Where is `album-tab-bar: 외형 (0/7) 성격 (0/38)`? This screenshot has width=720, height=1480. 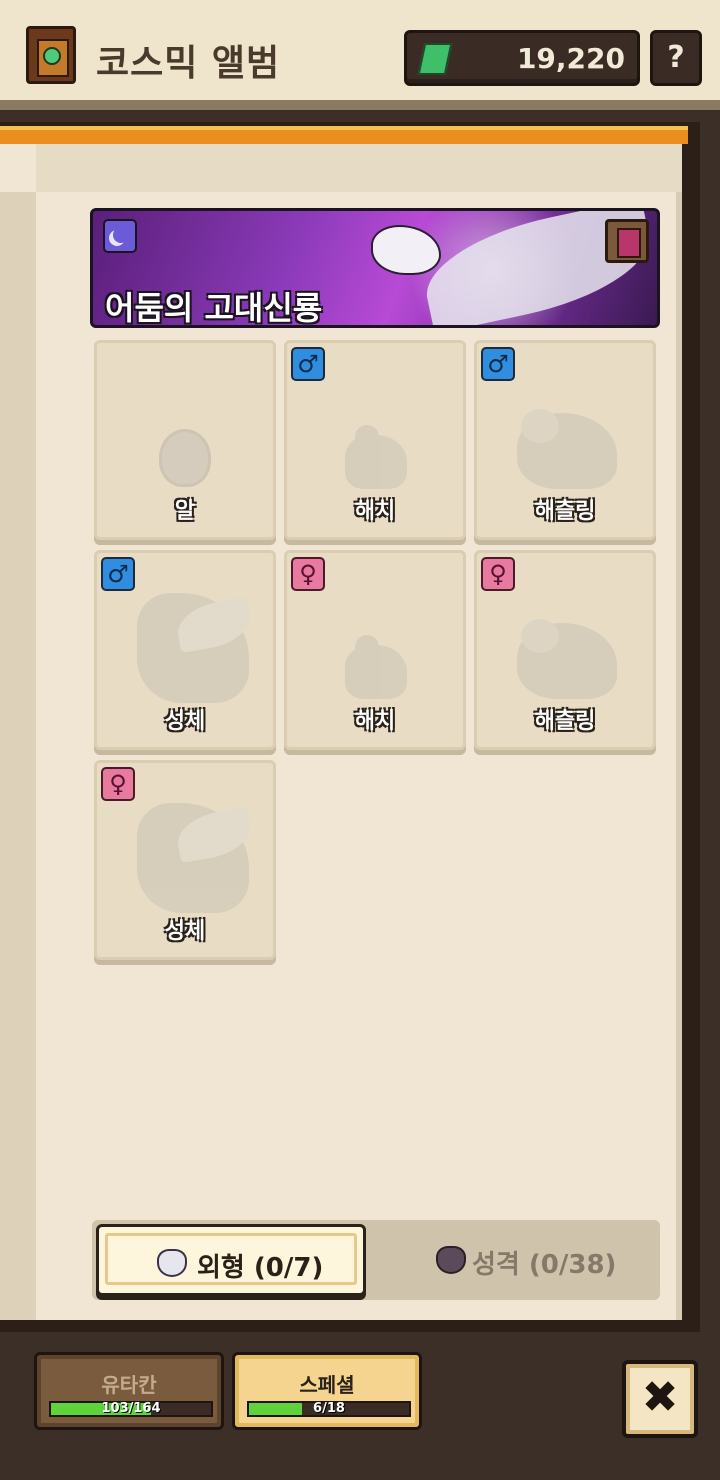 album-tab-bar: 외형 (0/7) 성격 (0/38) is located at coordinates (376, 1260).